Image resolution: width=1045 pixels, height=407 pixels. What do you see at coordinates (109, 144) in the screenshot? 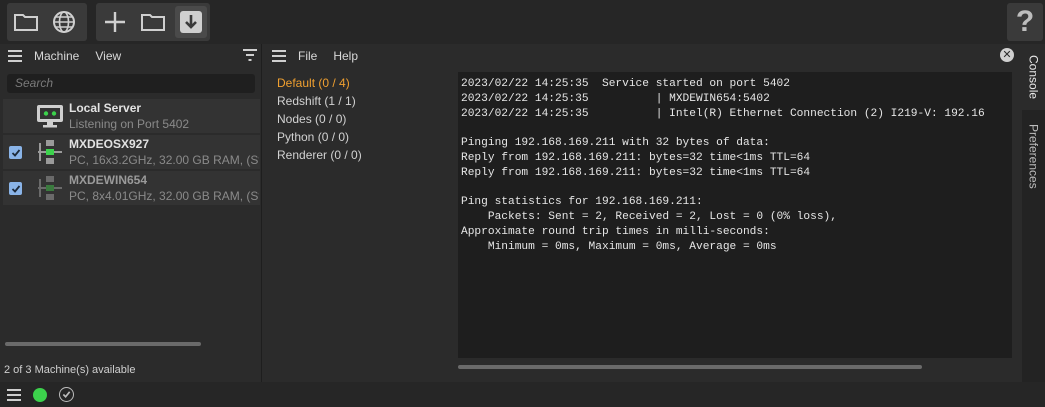
I see `machine-name: MXDEOSX927` at bounding box center [109, 144].